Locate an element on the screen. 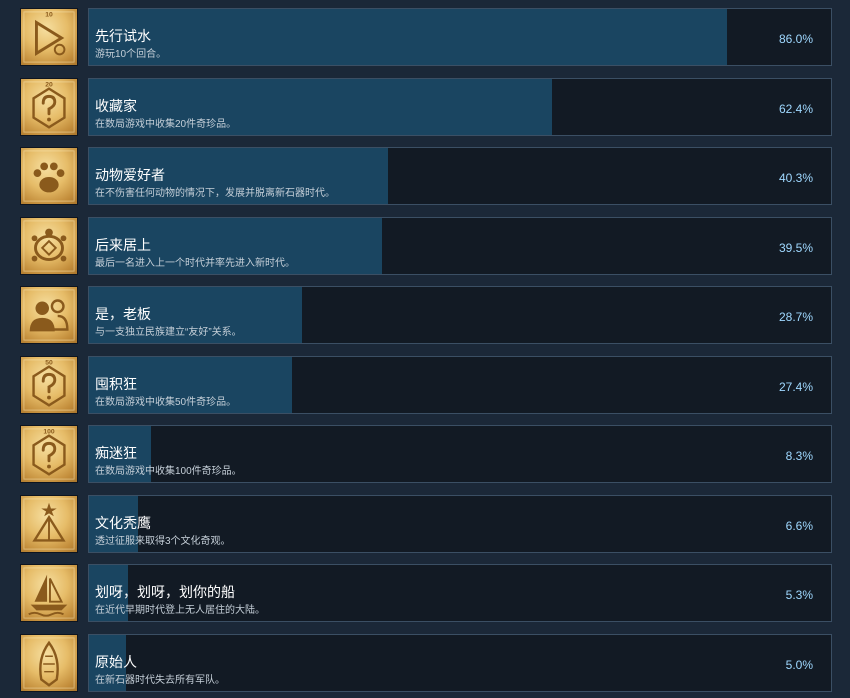  achievement-description: 与一支独立民族建立“友好”关系。 is located at coordinates (168, 332).